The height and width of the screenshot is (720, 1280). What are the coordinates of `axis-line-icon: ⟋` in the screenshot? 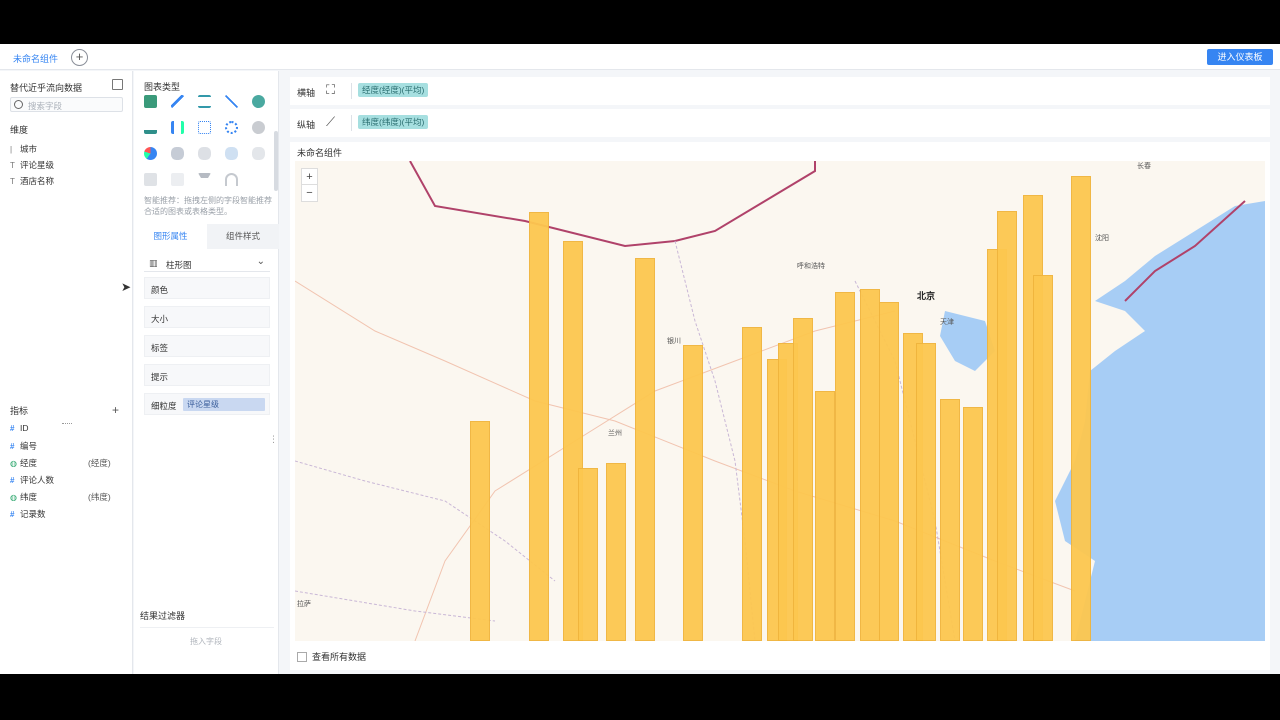 It's located at (330, 122).